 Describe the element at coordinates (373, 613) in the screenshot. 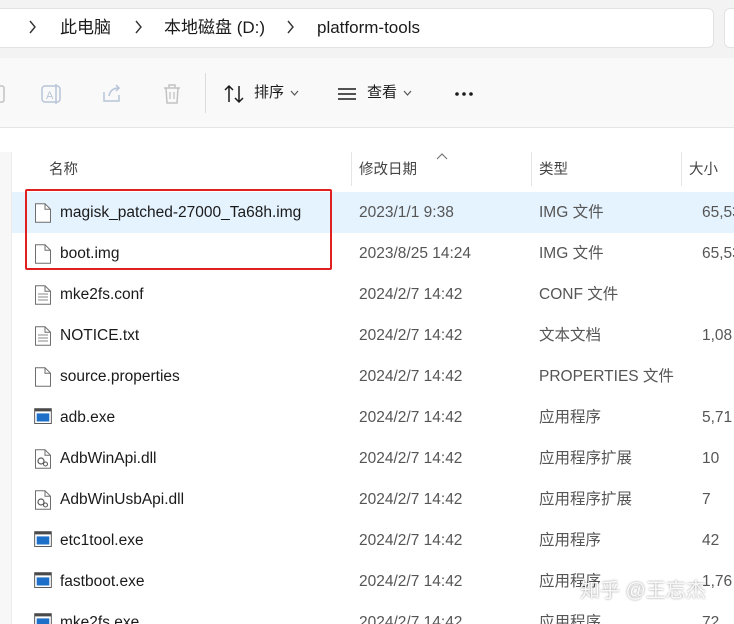

I see `file-row: mke2fs.exe 2024/2/7 14:42 应用程序 72` at that location.